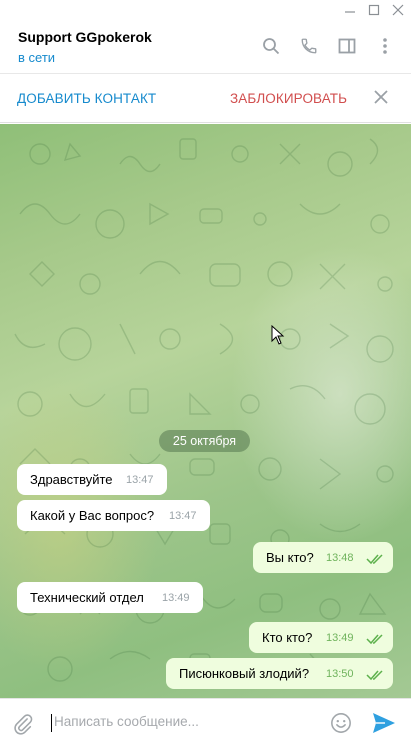  What do you see at coordinates (347, 46) in the screenshot?
I see `sidebar-icon` at bounding box center [347, 46].